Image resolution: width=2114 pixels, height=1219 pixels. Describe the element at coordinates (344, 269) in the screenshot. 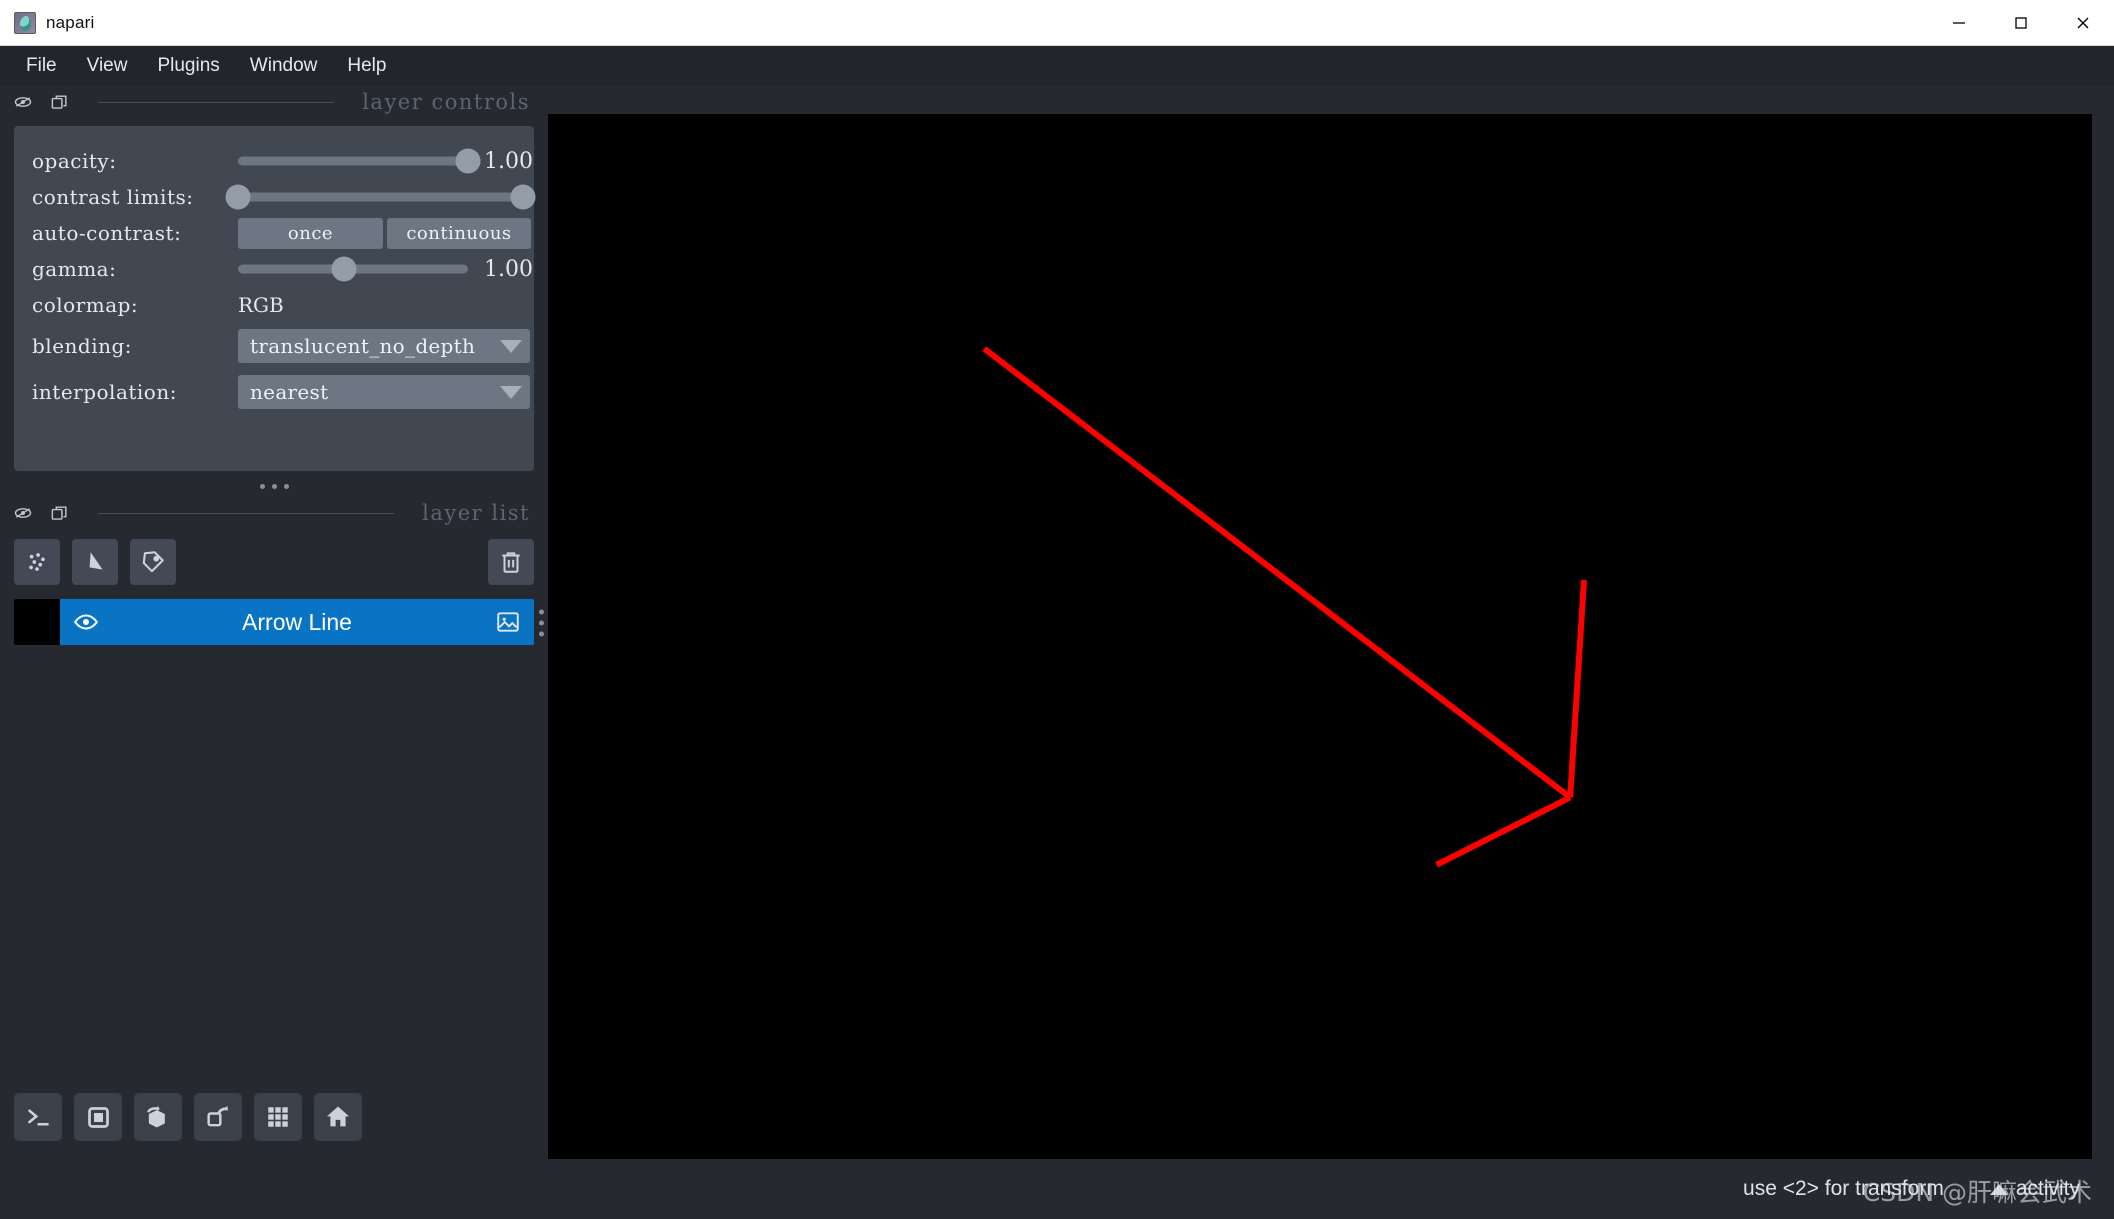

I see `gamma-slider-handle` at that location.